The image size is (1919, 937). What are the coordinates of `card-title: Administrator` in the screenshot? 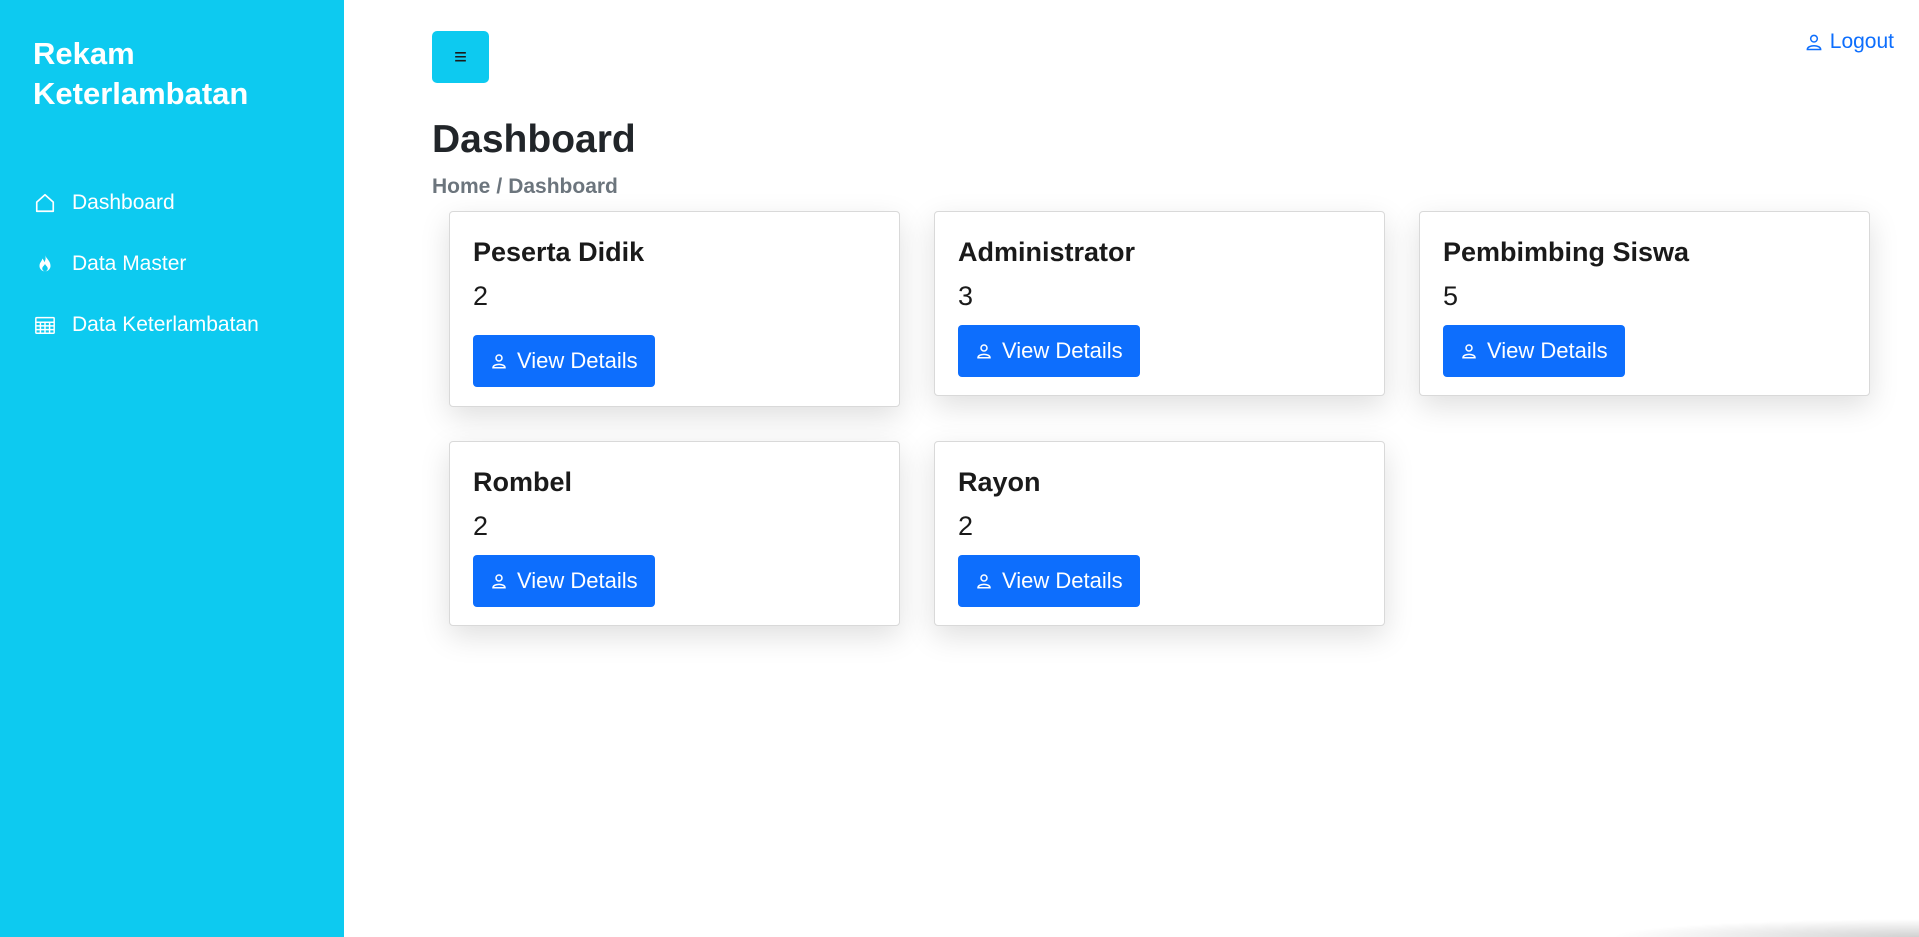 It's located at (1047, 252).